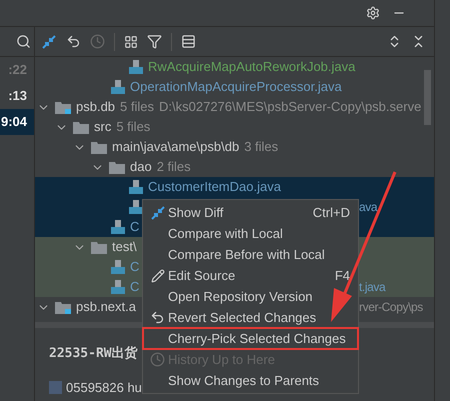 The image size is (450, 401). What do you see at coordinates (372, 287) in the screenshot?
I see `tree-item-name: t.java` at bounding box center [372, 287].